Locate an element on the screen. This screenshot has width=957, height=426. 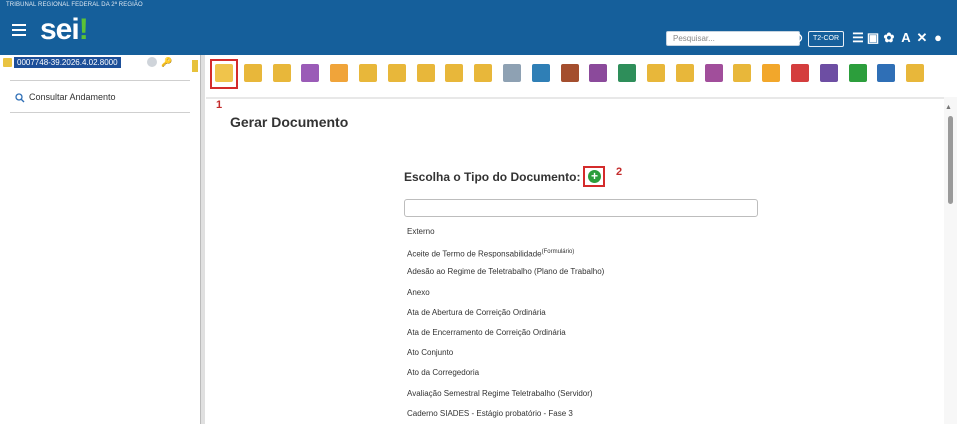
calendar-icon: ▣ is located at coordinates (873, 38).